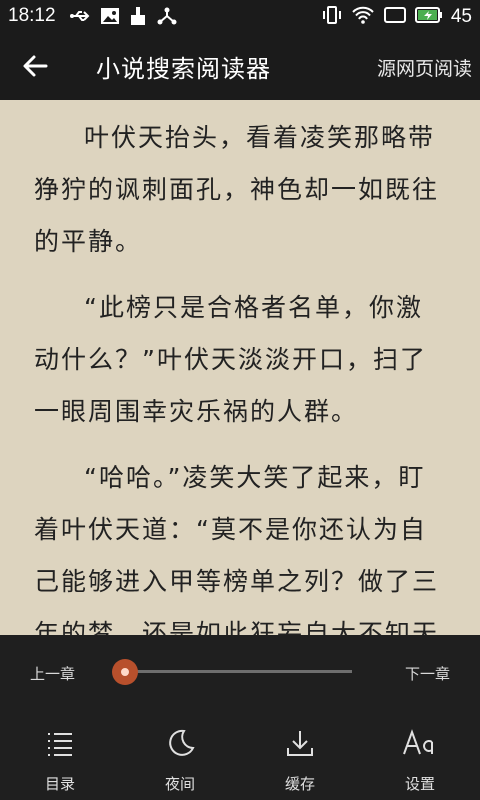 The image size is (480, 800). I want to click on nav-label: 缓存, so click(299, 784).